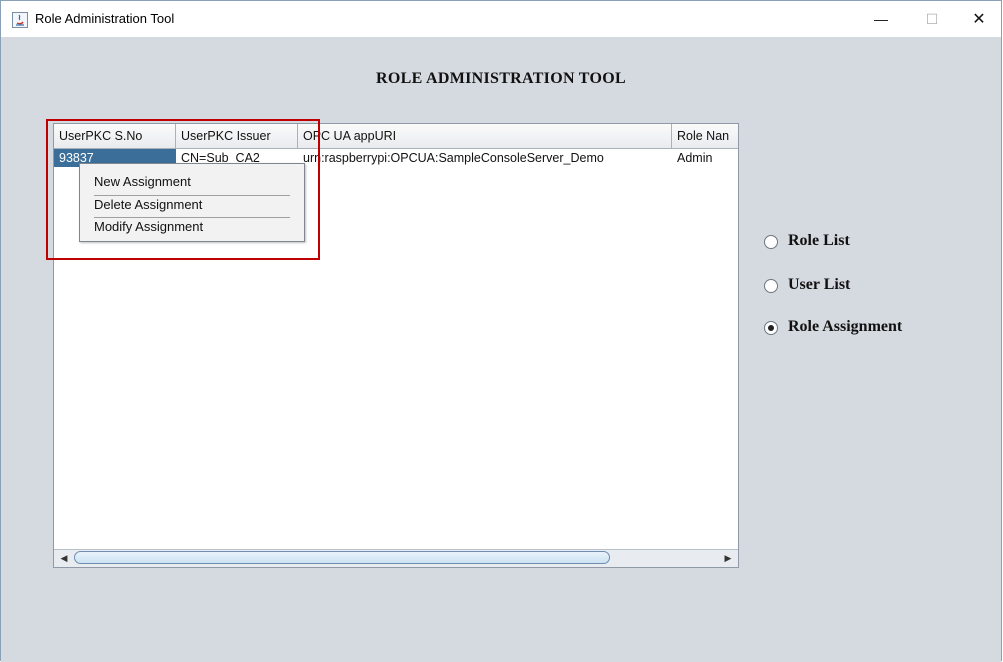 The image size is (1003, 662). I want to click on horizontal-scrollbar: ◀ ▶, so click(396, 558).